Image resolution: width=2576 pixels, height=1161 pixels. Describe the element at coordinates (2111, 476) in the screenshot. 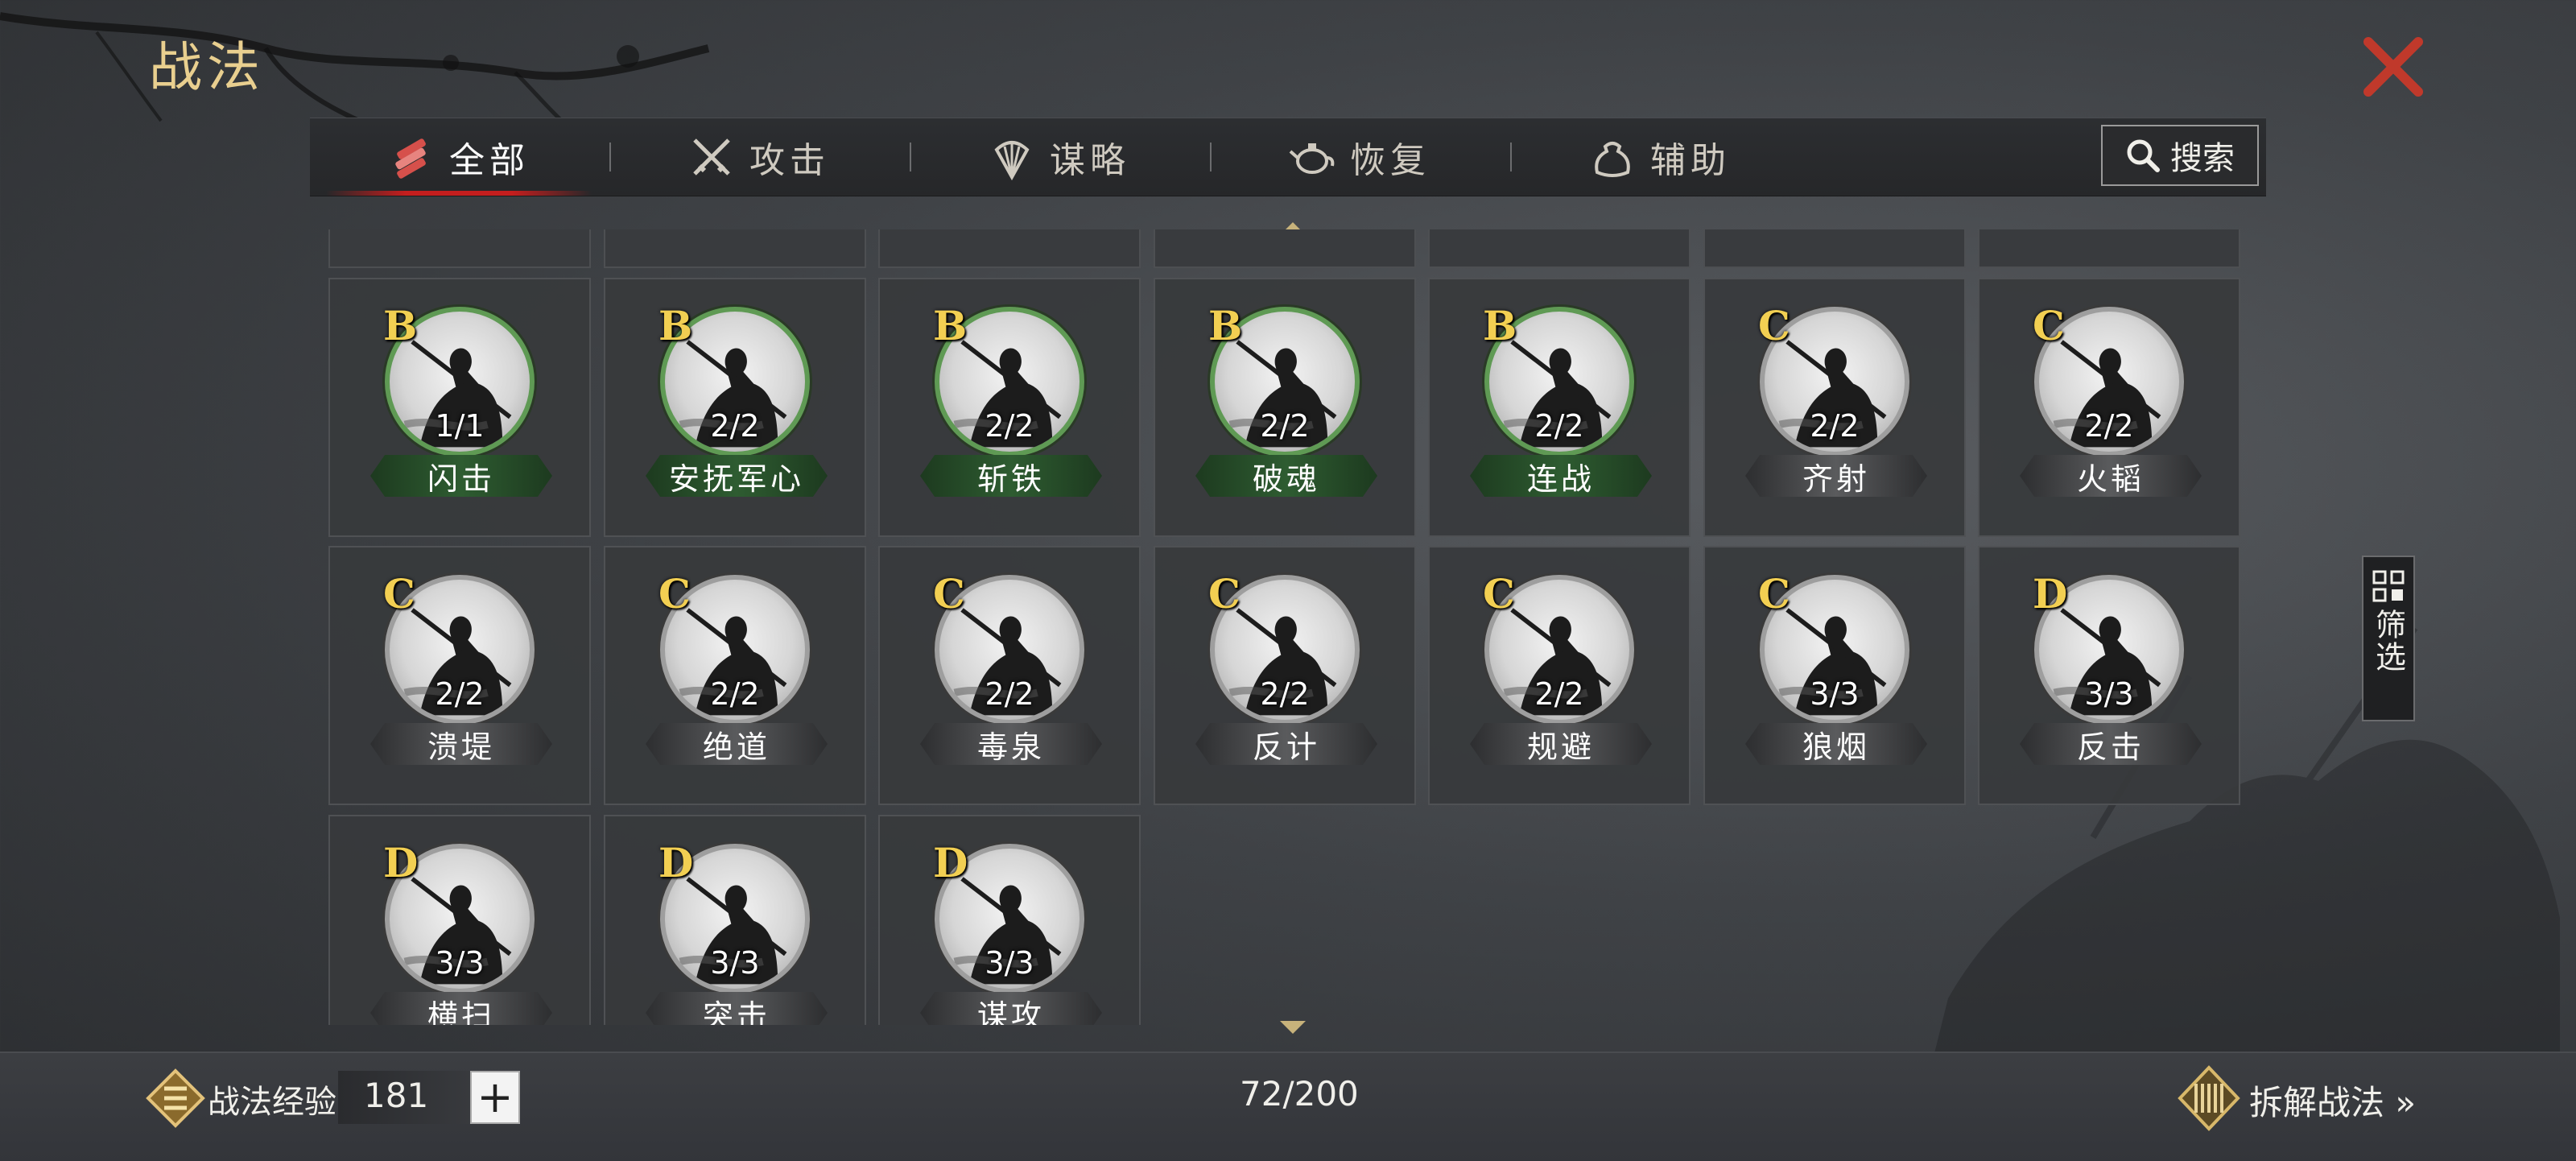

I see `tactic-name: 火韬` at that location.